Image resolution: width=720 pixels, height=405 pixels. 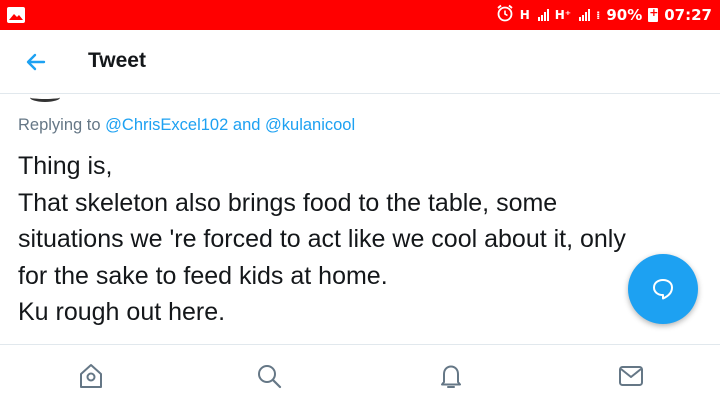 I want to click on signal-icon, so click(x=543, y=15).